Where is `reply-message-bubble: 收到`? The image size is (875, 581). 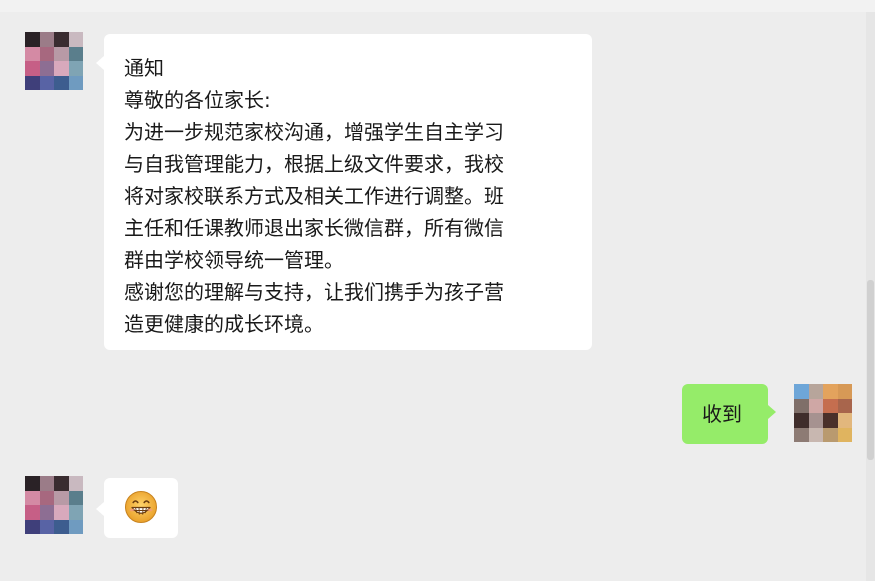
reply-message-bubble: 收到 is located at coordinates (725, 414).